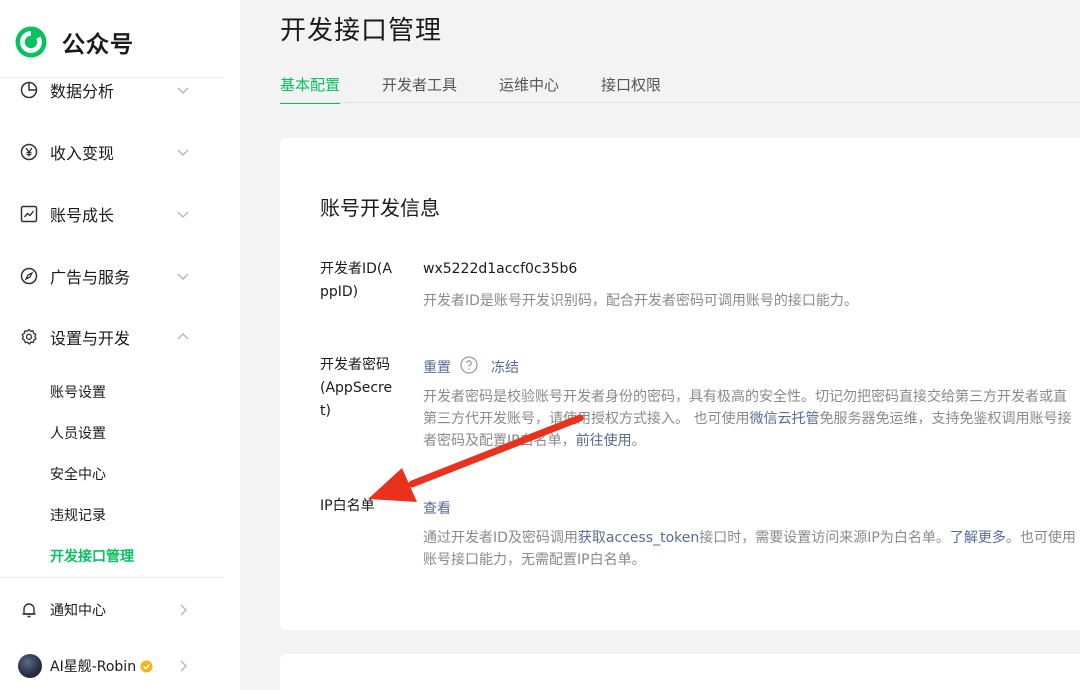  What do you see at coordinates (356, 388) in the screenshot?
I see `appsecret-label: 开发者密码(AppSecret)` at bounding box center [356, 388].